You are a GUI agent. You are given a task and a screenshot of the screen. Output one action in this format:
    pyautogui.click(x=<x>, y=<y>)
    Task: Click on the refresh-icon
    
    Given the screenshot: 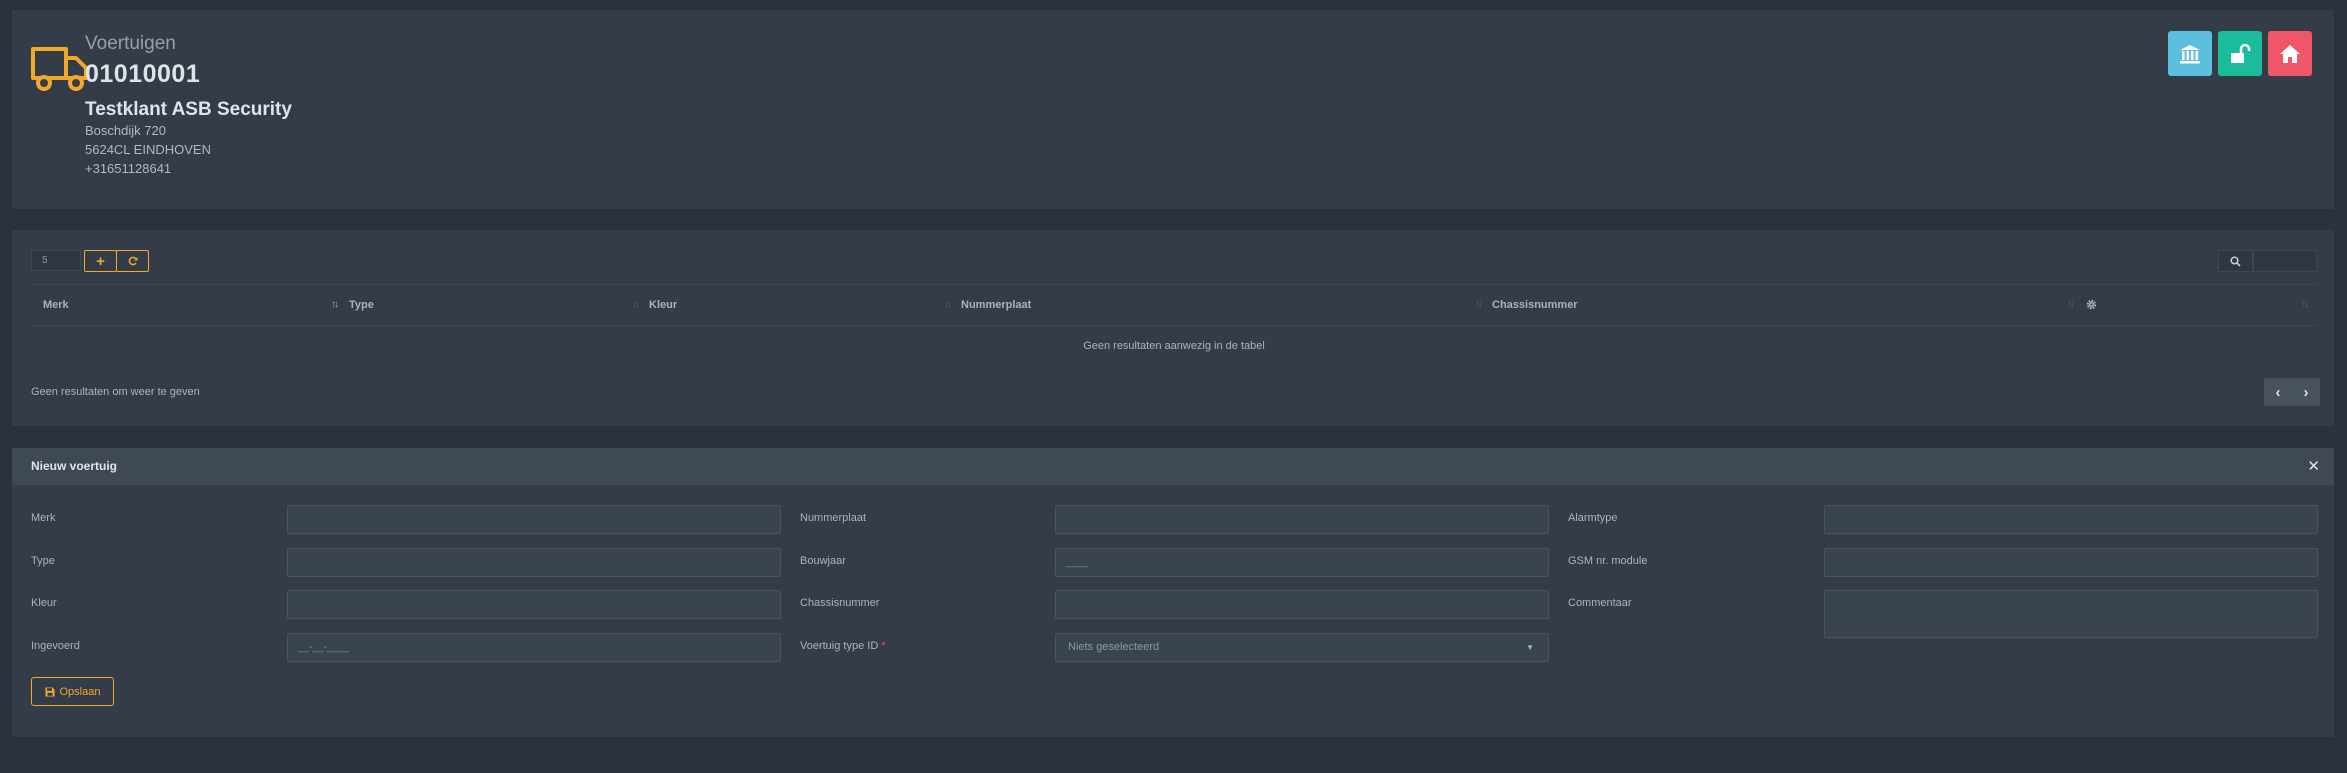 What is the action you would take?
    pyautogui.click(x=132, y=261)
    